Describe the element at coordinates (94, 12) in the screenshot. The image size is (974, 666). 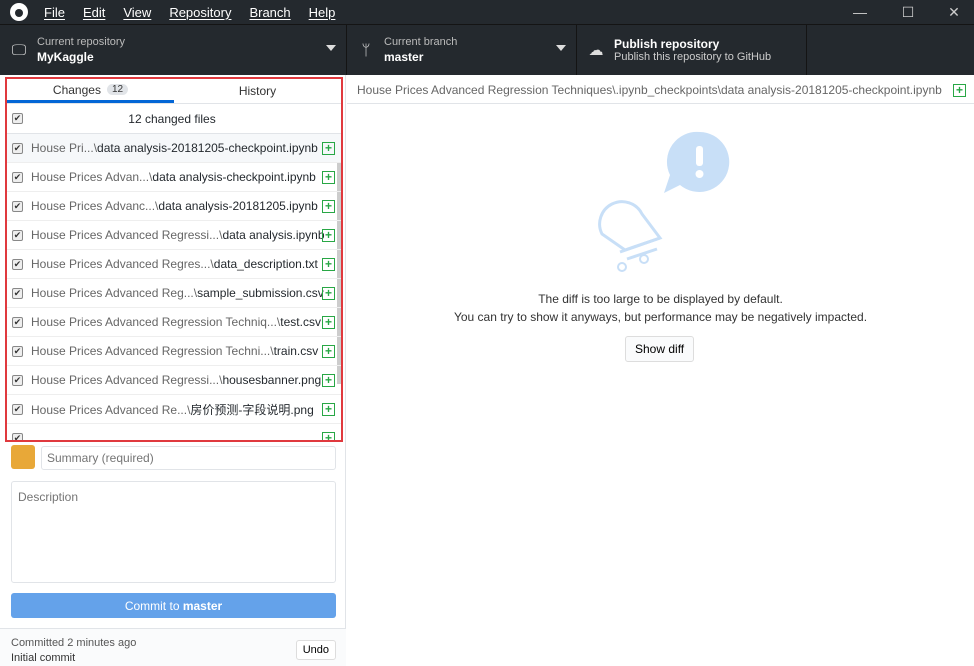
I see `menu-edit: Edit` at that location.